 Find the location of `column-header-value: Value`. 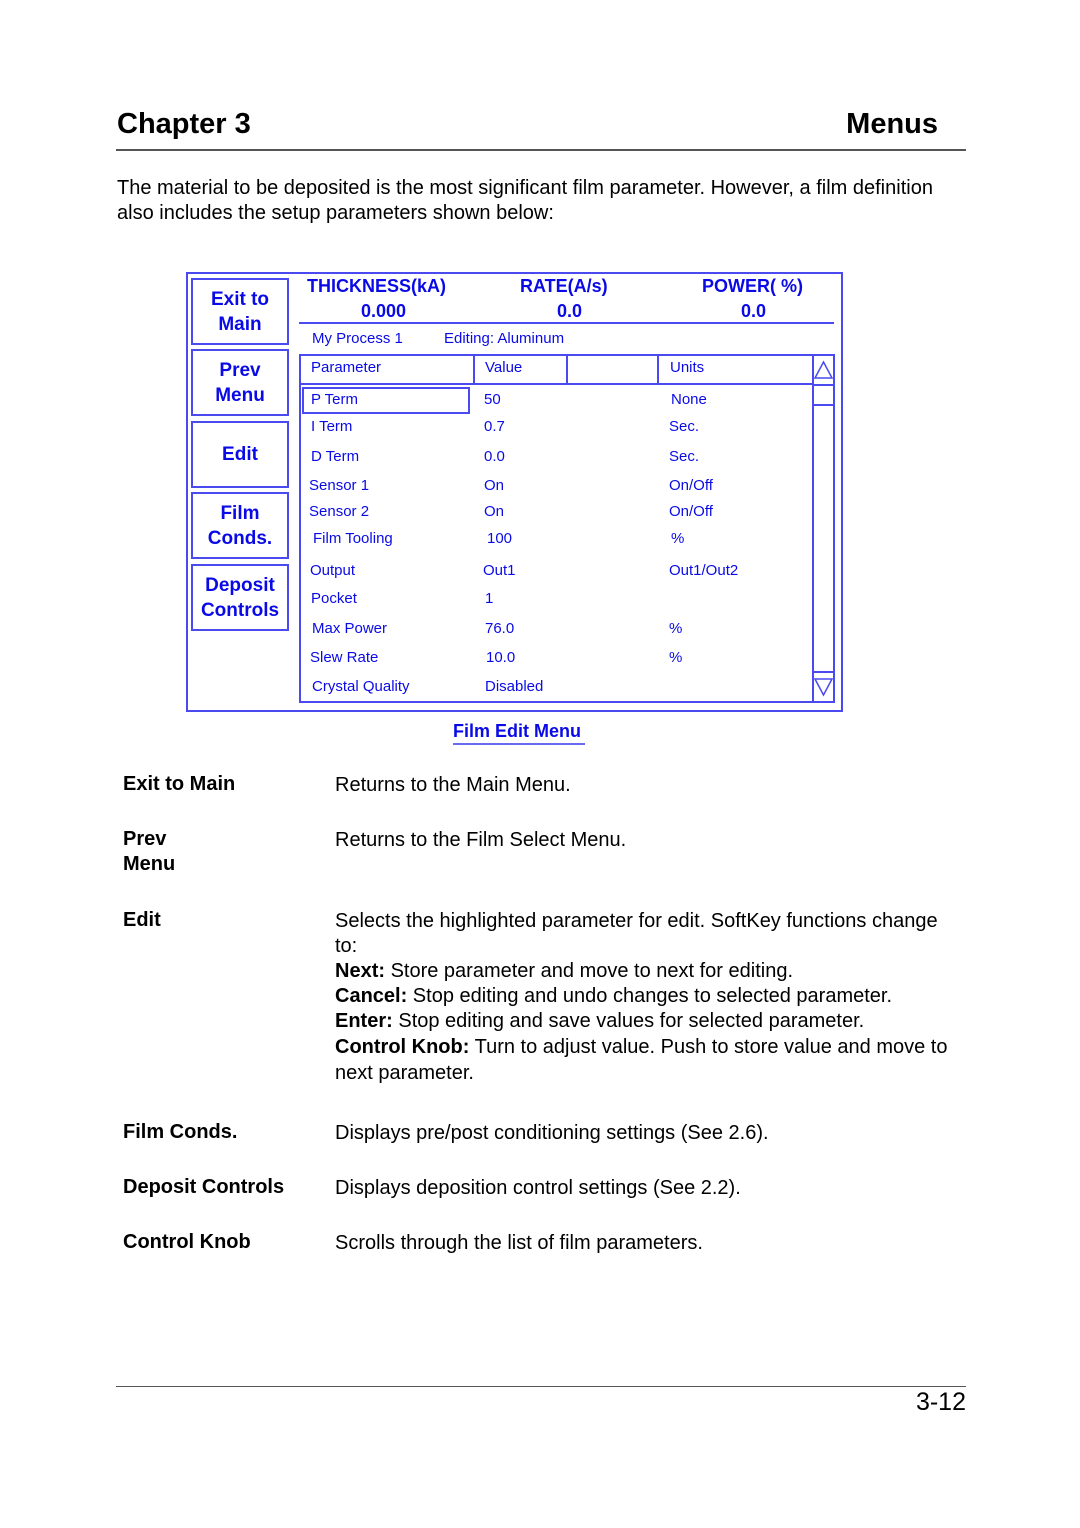

column-header-value: Value is located at coordinates (504, 367).